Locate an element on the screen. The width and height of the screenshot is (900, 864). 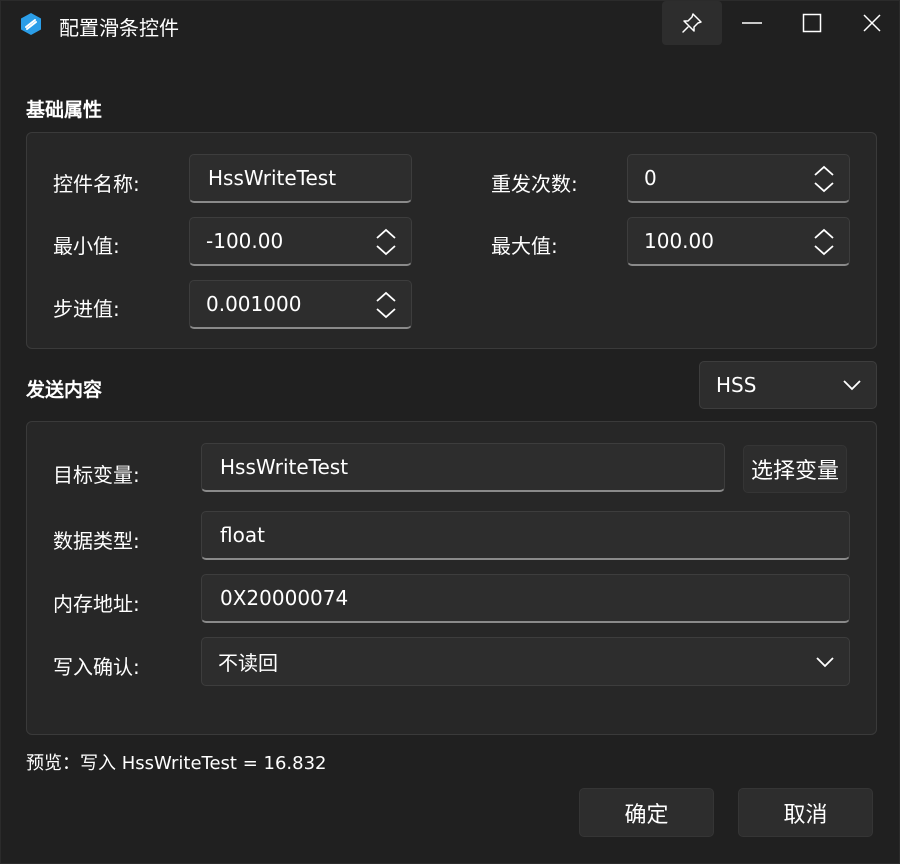
target-value: HssWriteTest is located at coordinates (284, 467).